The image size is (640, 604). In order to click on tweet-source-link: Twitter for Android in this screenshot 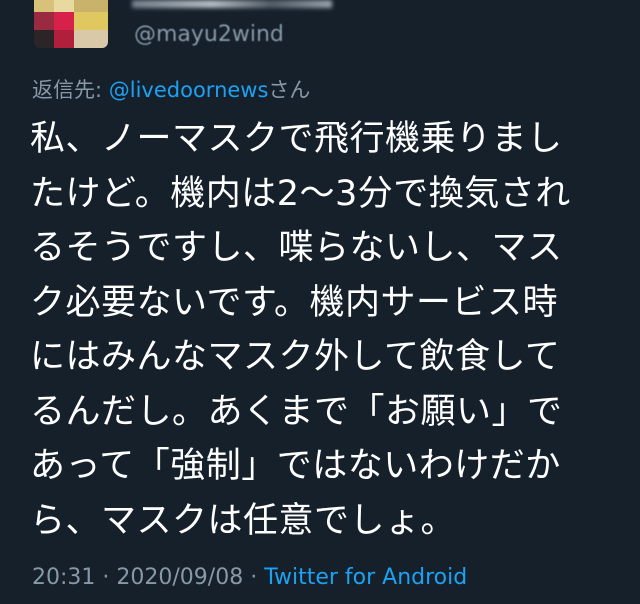, I will do `click(365, 577)`.